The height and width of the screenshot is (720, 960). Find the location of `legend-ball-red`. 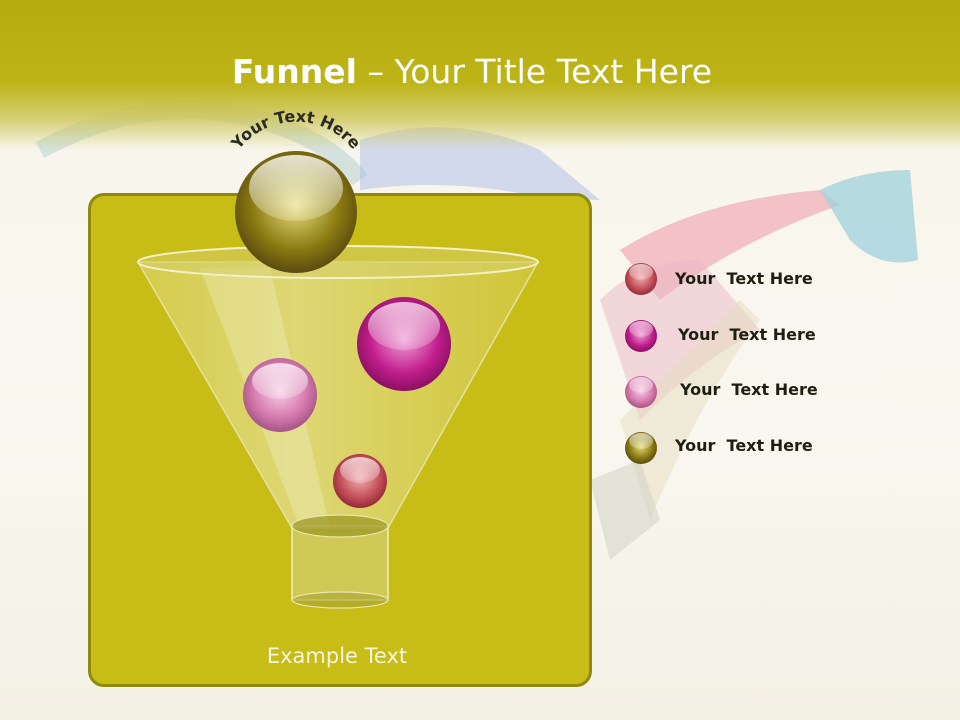

legend-ball-red is located at coordinates (641, 279).